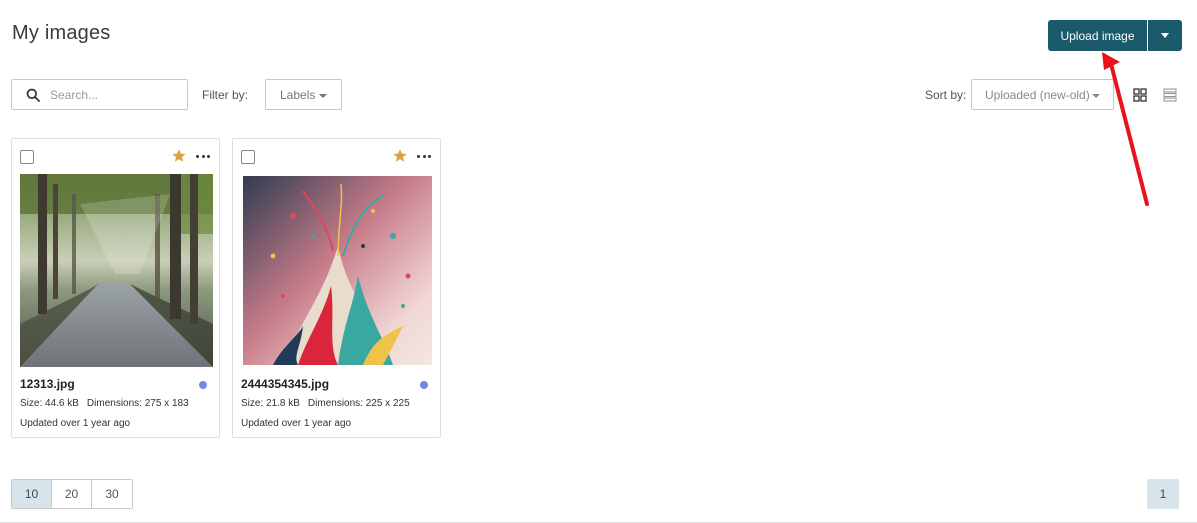 This screenshot has height=523, width=1197. Describe the element at coordinates (33, 95) in the screenshot. I see `search-icon` at that location.